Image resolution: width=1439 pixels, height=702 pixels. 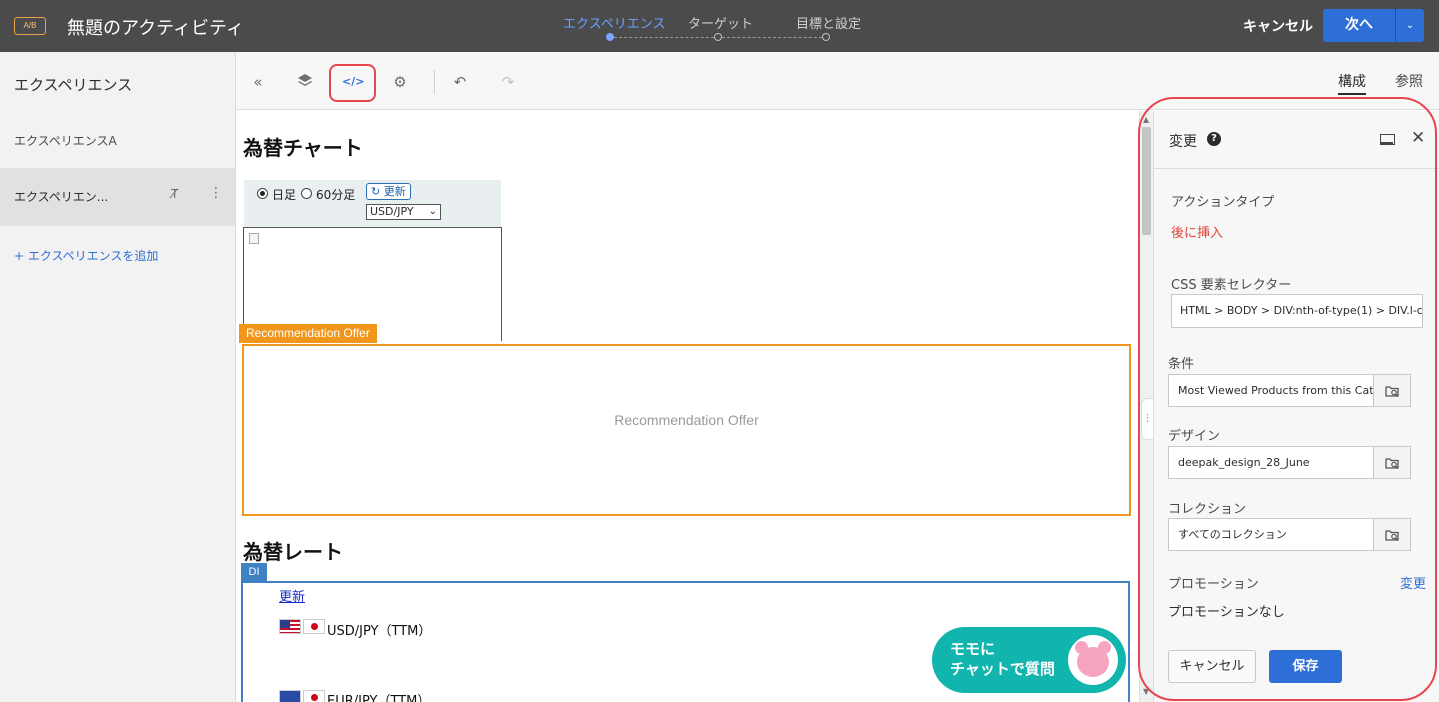 I want to click on action-type-label: アクションタイプ, so click(x=1223, y=202).